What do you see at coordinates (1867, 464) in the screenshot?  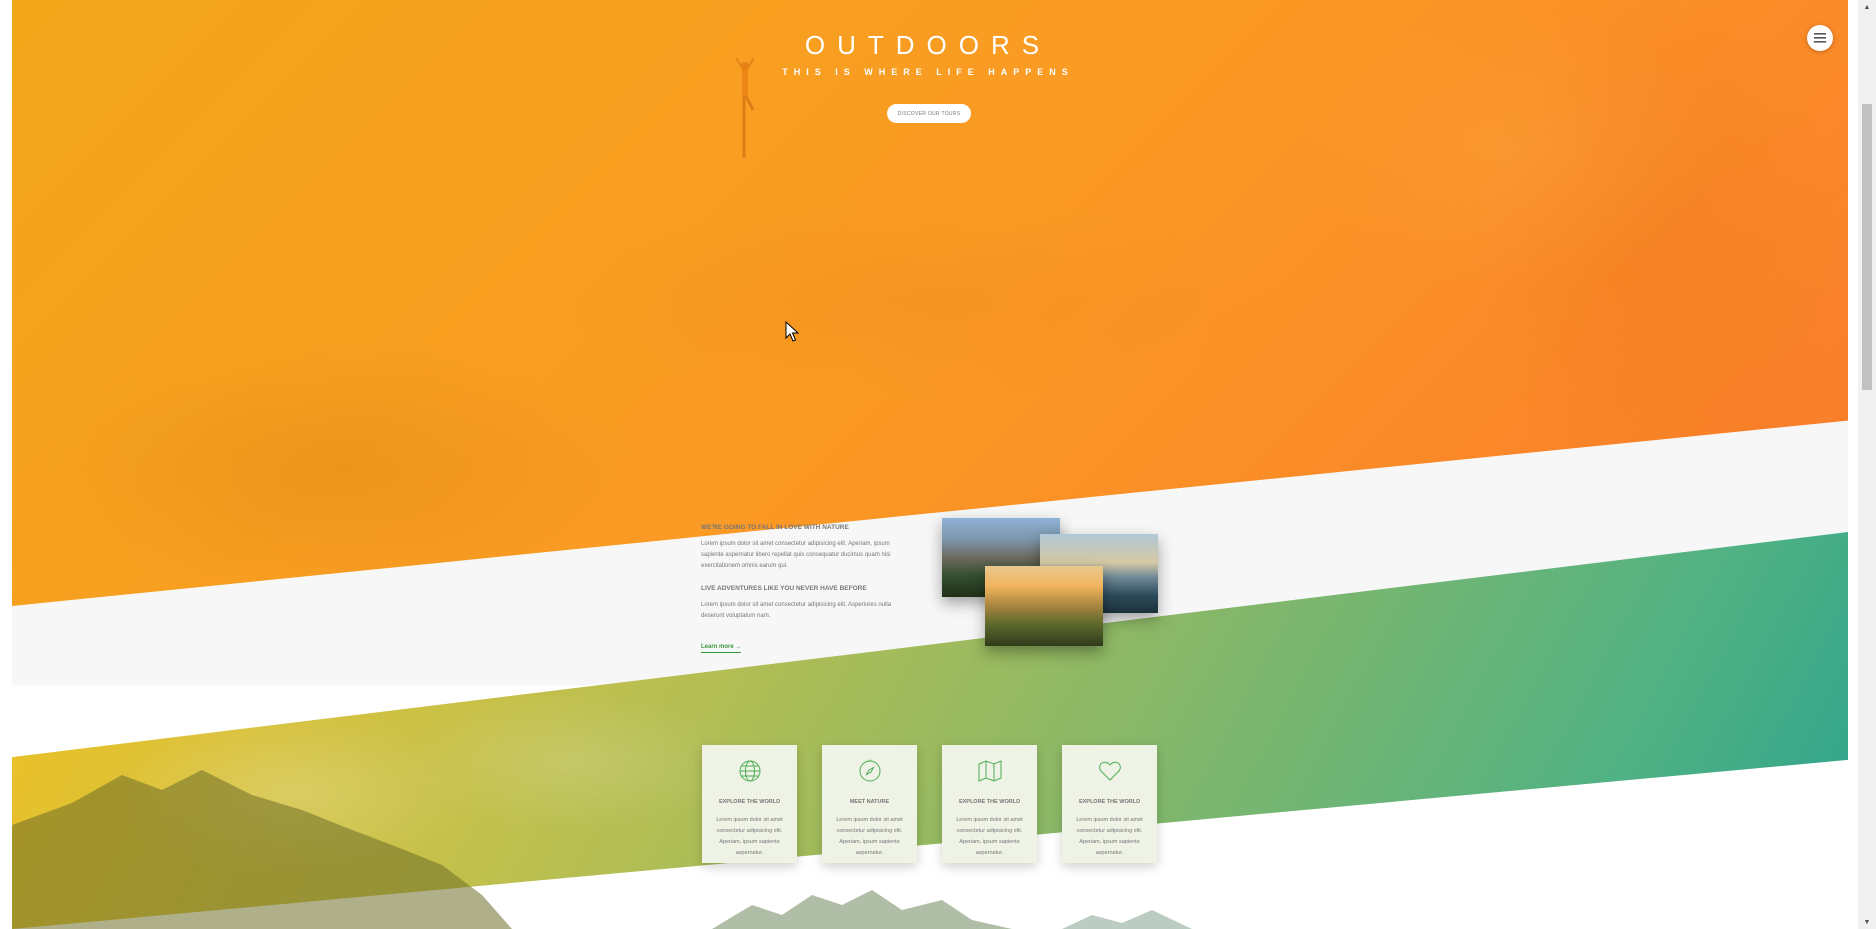 I see `scrollbar: ▲ ▼` at bounding box center [1867, 464].